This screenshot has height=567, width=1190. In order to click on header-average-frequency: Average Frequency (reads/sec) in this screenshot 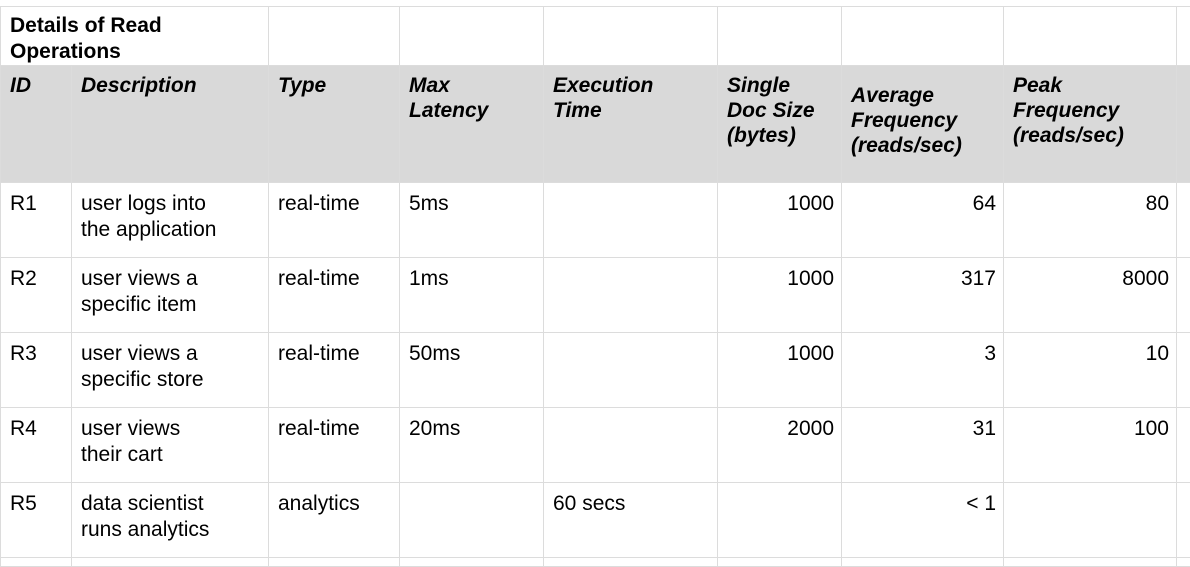, I will do `click(923, 124)`.